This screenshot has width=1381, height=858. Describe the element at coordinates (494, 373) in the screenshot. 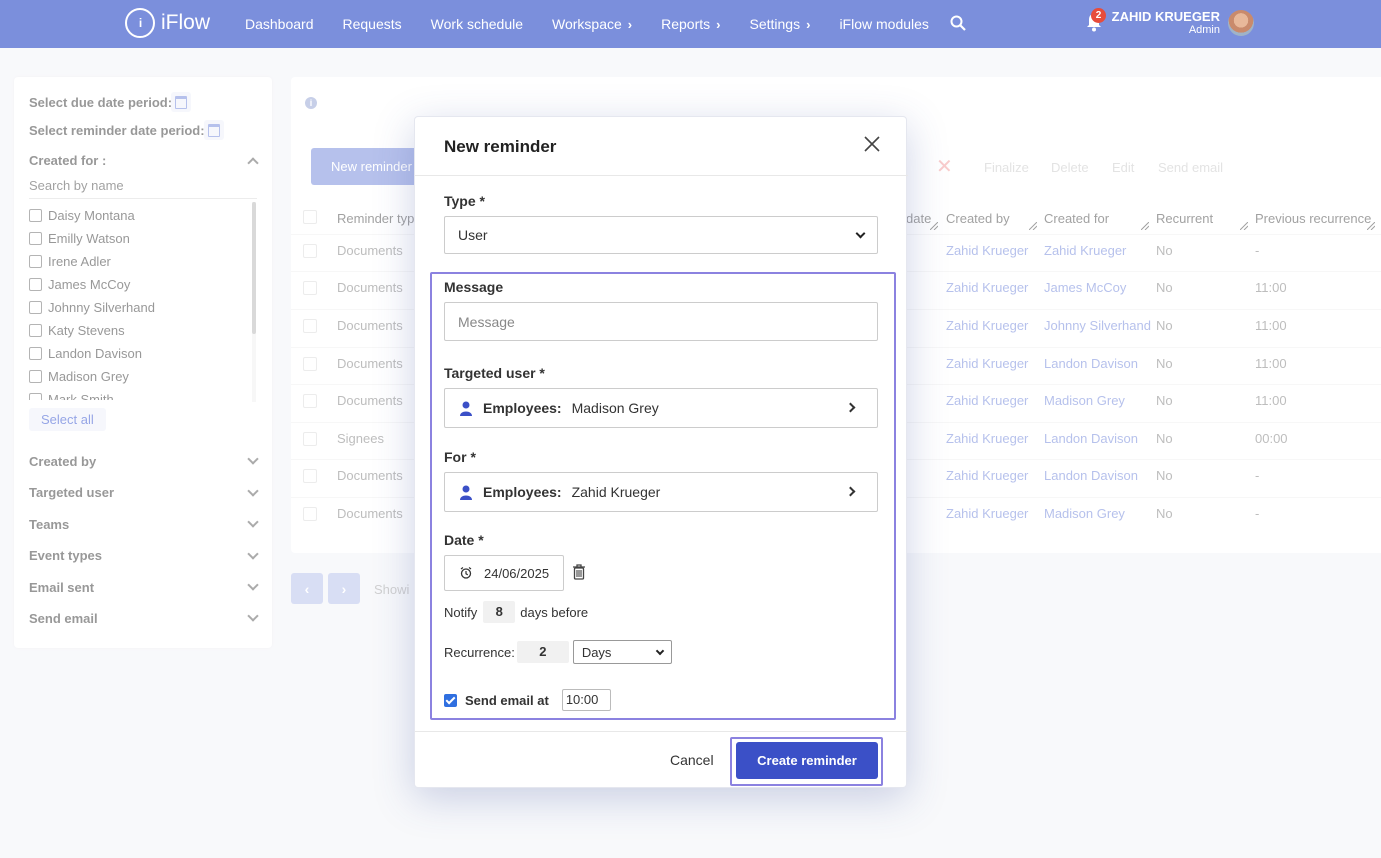

I see `targeted-user-label: Targeted user *` at that location.